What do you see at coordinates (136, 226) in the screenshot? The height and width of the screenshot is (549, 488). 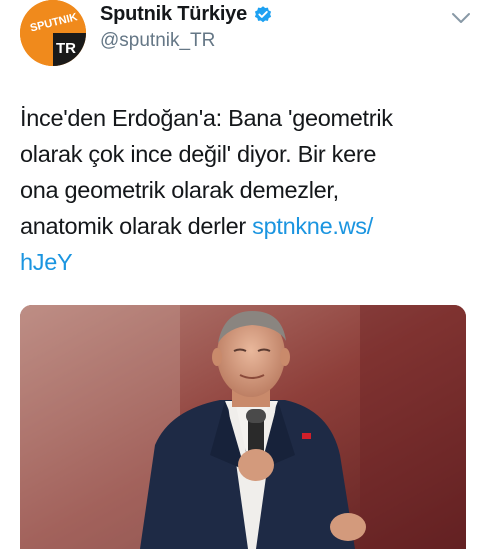 I see `tweet-line: anatomik olarak derler` at bounding box center [136, 226].